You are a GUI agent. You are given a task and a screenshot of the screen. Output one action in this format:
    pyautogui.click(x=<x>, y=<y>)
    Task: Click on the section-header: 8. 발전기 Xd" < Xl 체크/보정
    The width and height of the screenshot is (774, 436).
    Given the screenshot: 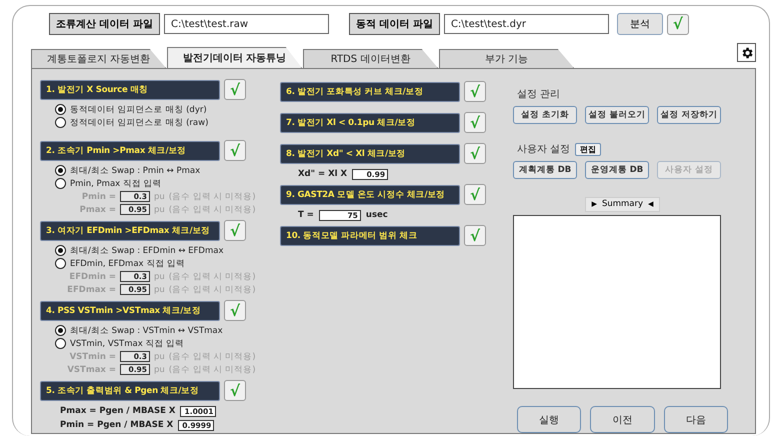 What is the action you would take?
    pyautogui.click(x=370, y=154)
    